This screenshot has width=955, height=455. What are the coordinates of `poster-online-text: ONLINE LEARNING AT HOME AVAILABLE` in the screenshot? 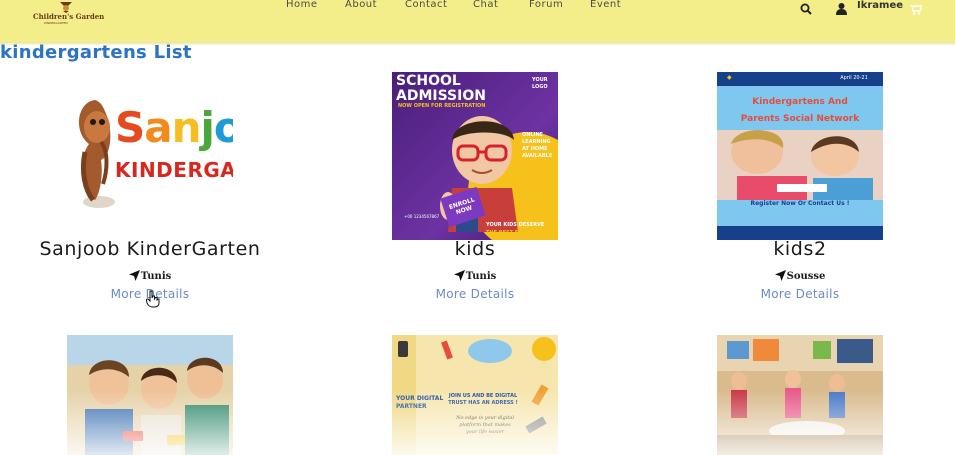 It's located at (537, 145).